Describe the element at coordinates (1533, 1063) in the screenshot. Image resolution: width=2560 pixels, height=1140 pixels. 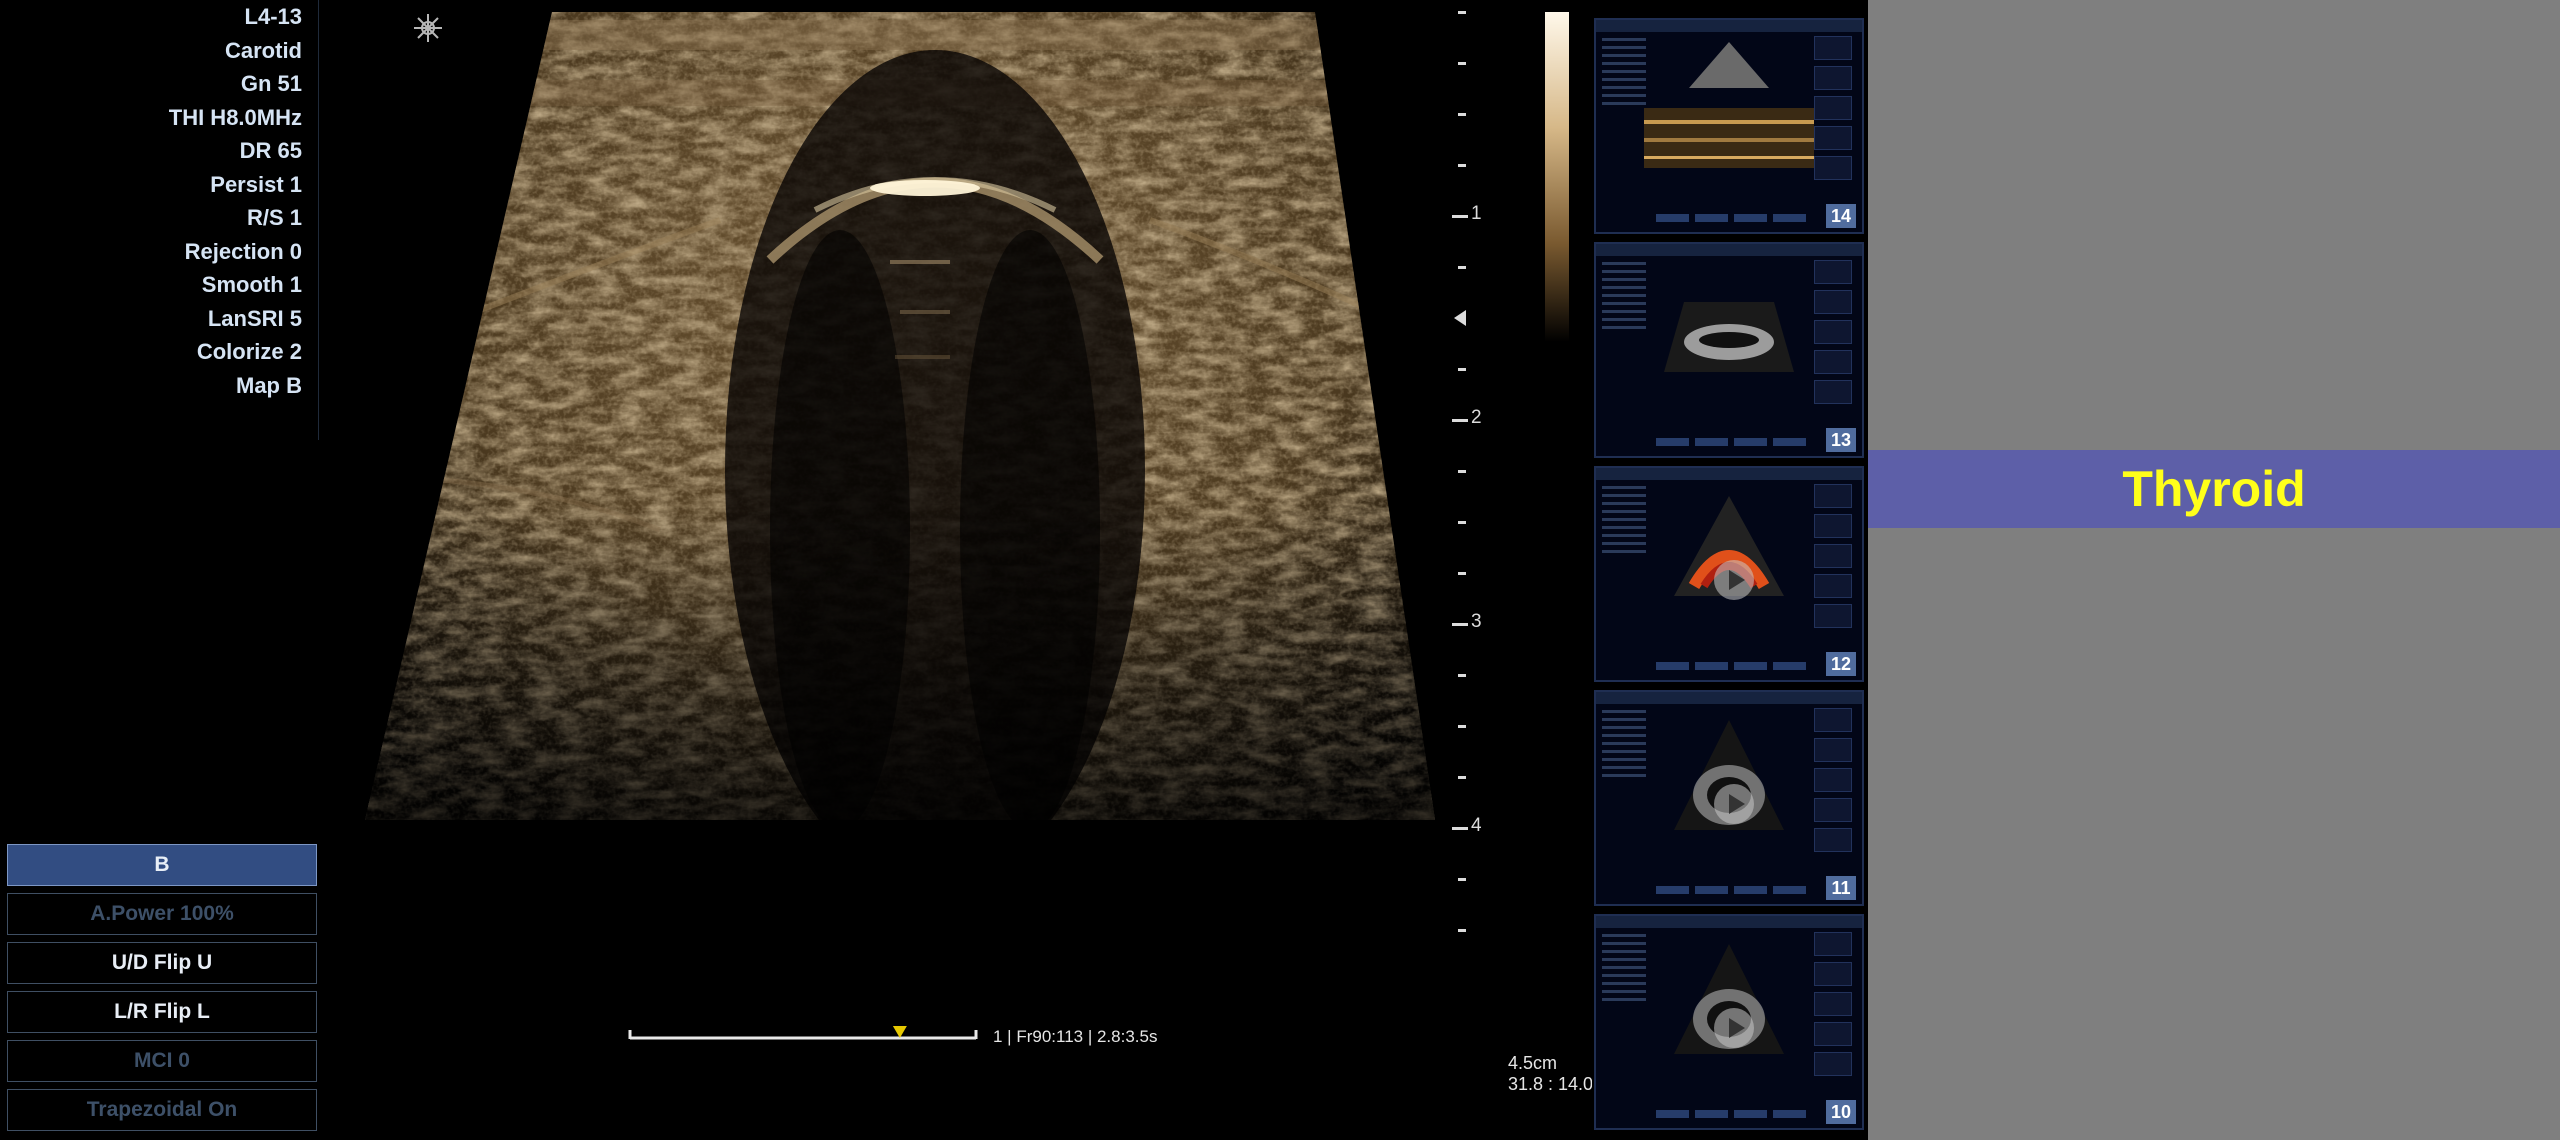
I see `depth-readout: 4.5cm` at that location.